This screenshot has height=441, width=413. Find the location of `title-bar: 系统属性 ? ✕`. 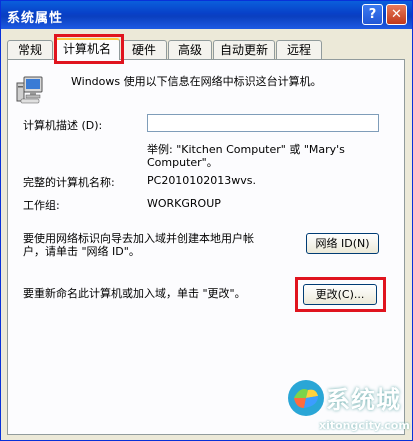

title-bar: 系统属性 ? ✕ is located at coordinates (206, 15).